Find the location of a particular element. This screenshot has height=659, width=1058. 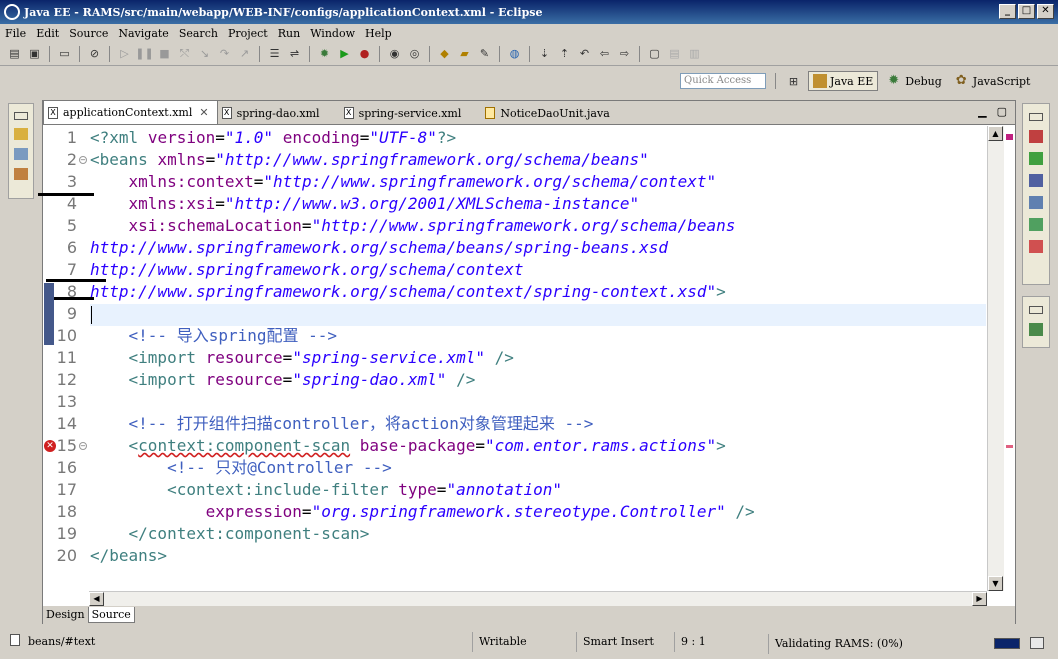

skip-breakpoints-icon: ⊘ is located at coordinates (94, 54).